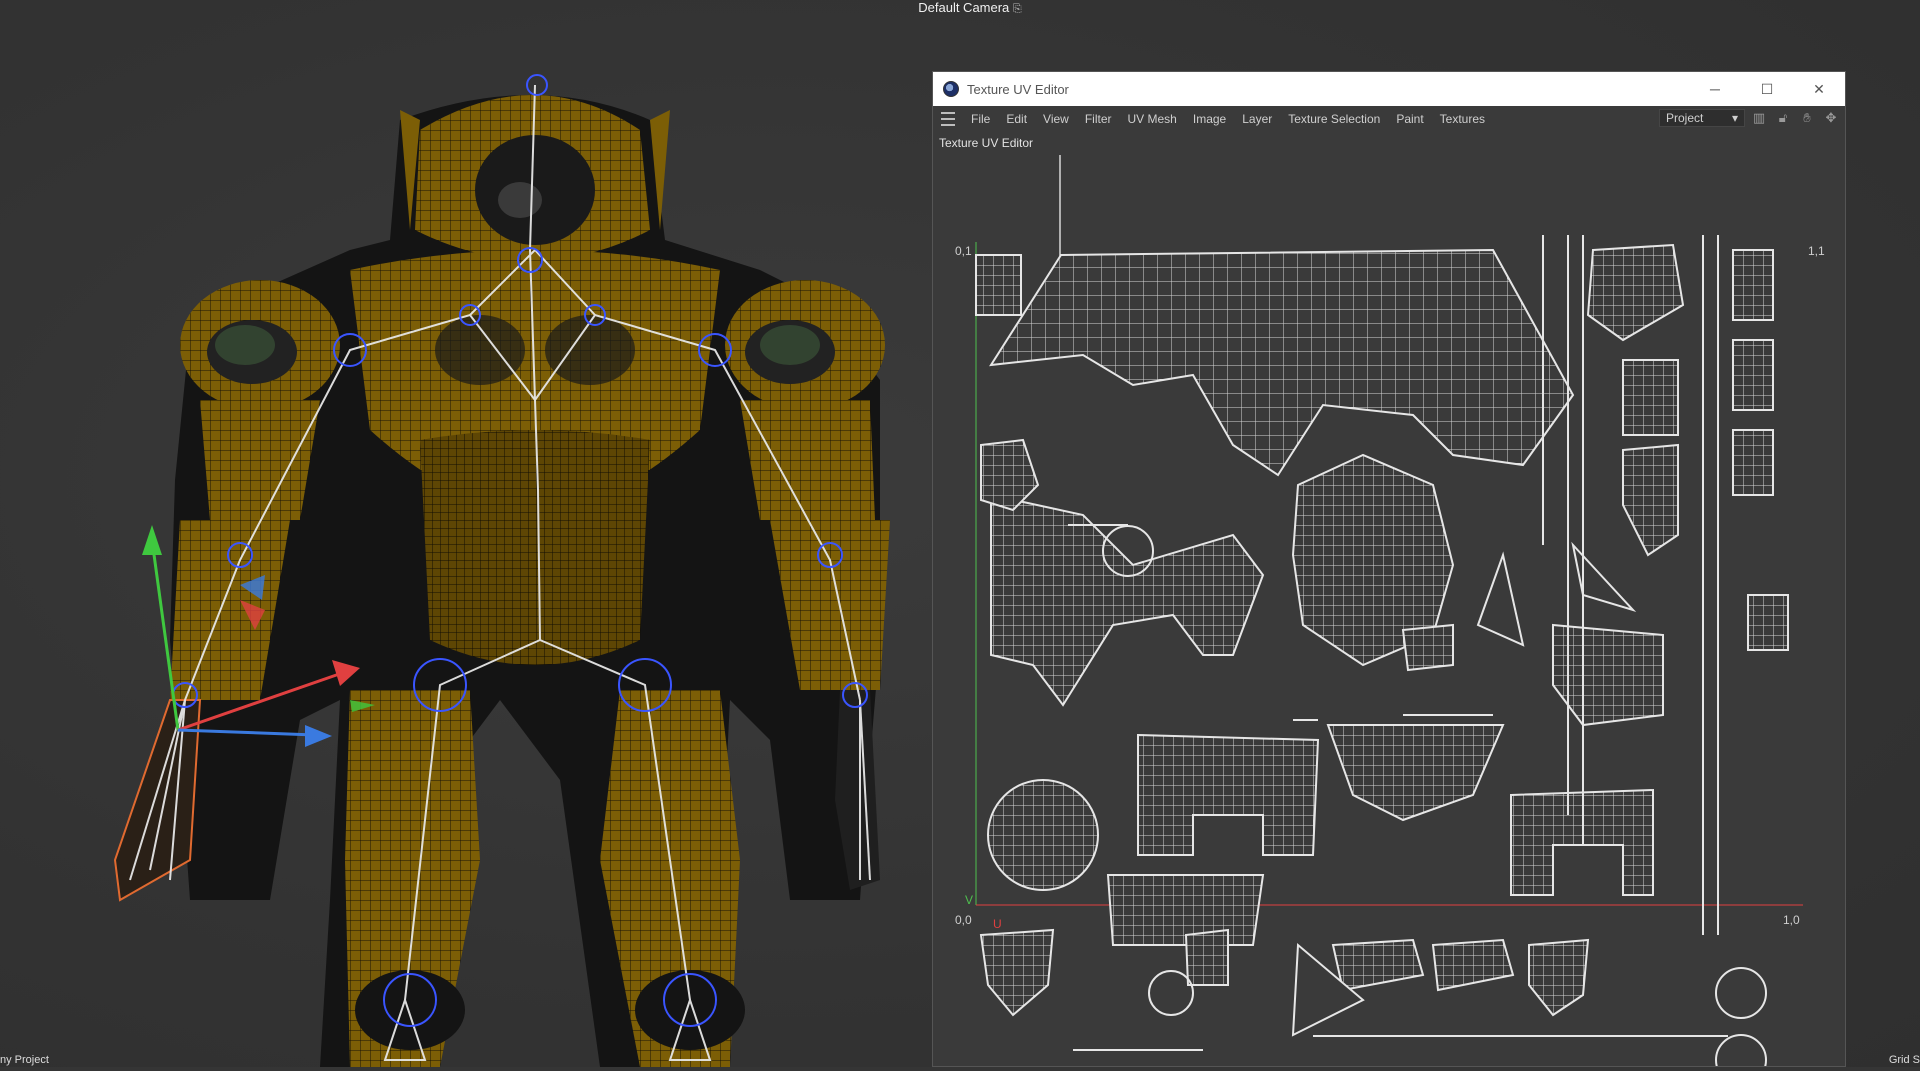 The image size is (1920, 1071). I want to click on uv-label-bottom-right: 1,0, so click(1791, 920).